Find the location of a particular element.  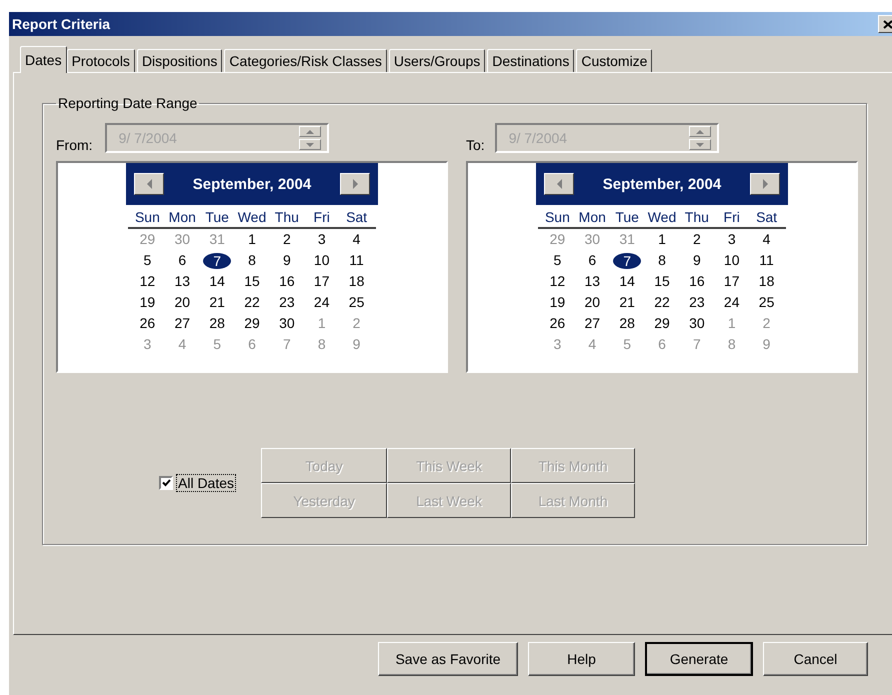

check-icon is located at coordinates (166, 483).